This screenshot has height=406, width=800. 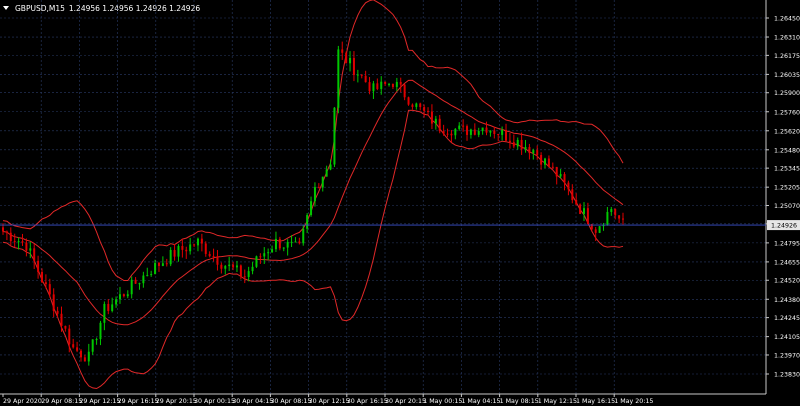 What do you see at coordinates (787, 243) in the screenshot?
I see `price-label: 1.24795` at bounding box center [787, 243].